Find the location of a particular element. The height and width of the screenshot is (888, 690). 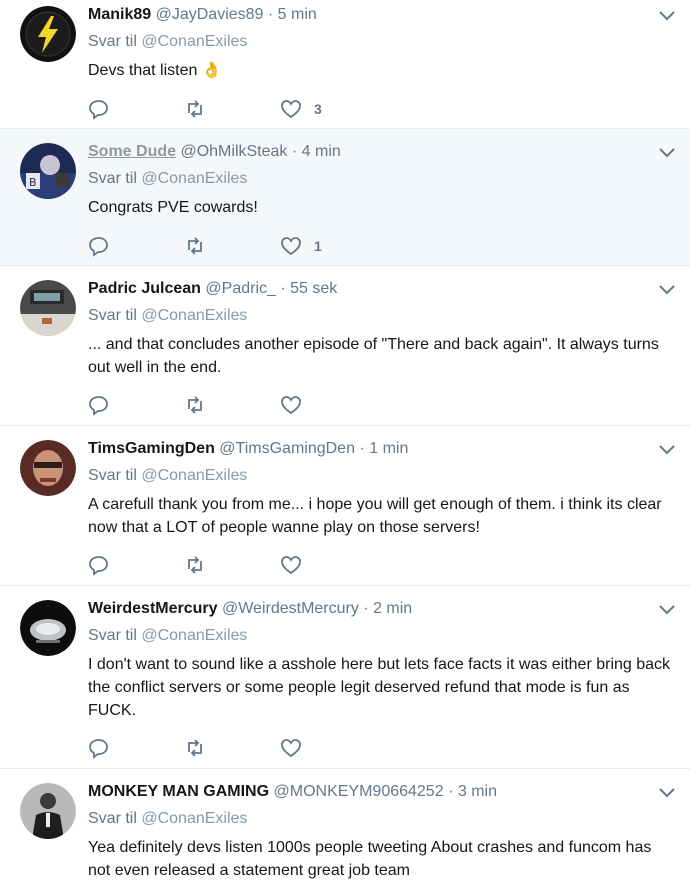

author-handle: @OhMilkSteak is located at coordinates (233, 151).